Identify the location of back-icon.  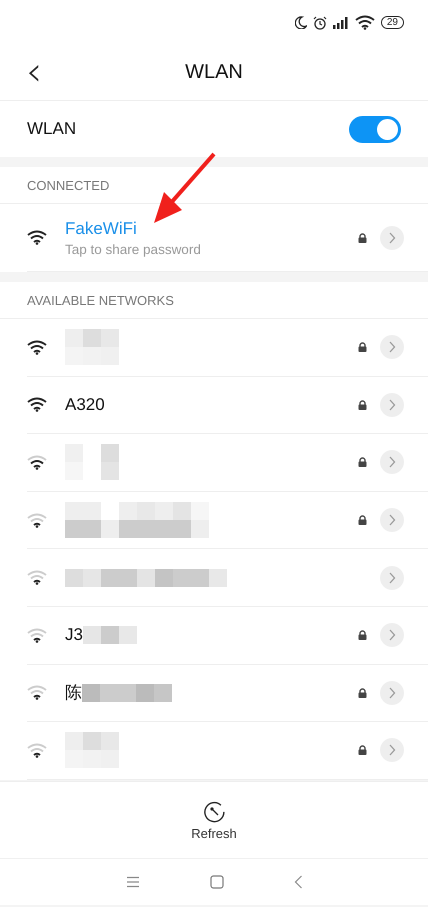
(298, 881).